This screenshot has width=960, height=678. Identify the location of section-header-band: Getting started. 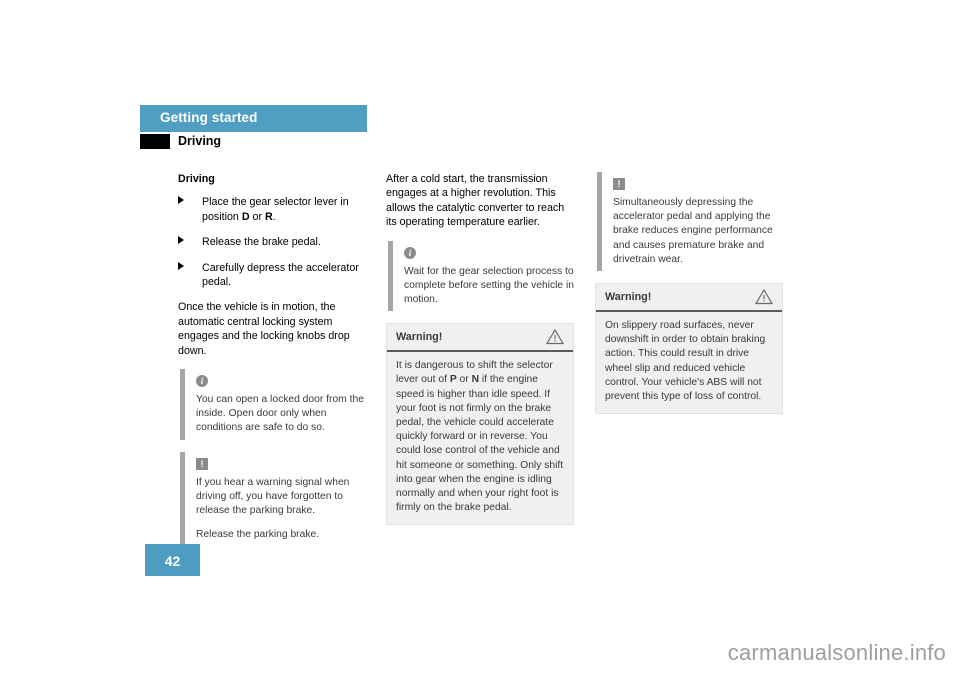
(253, 118).